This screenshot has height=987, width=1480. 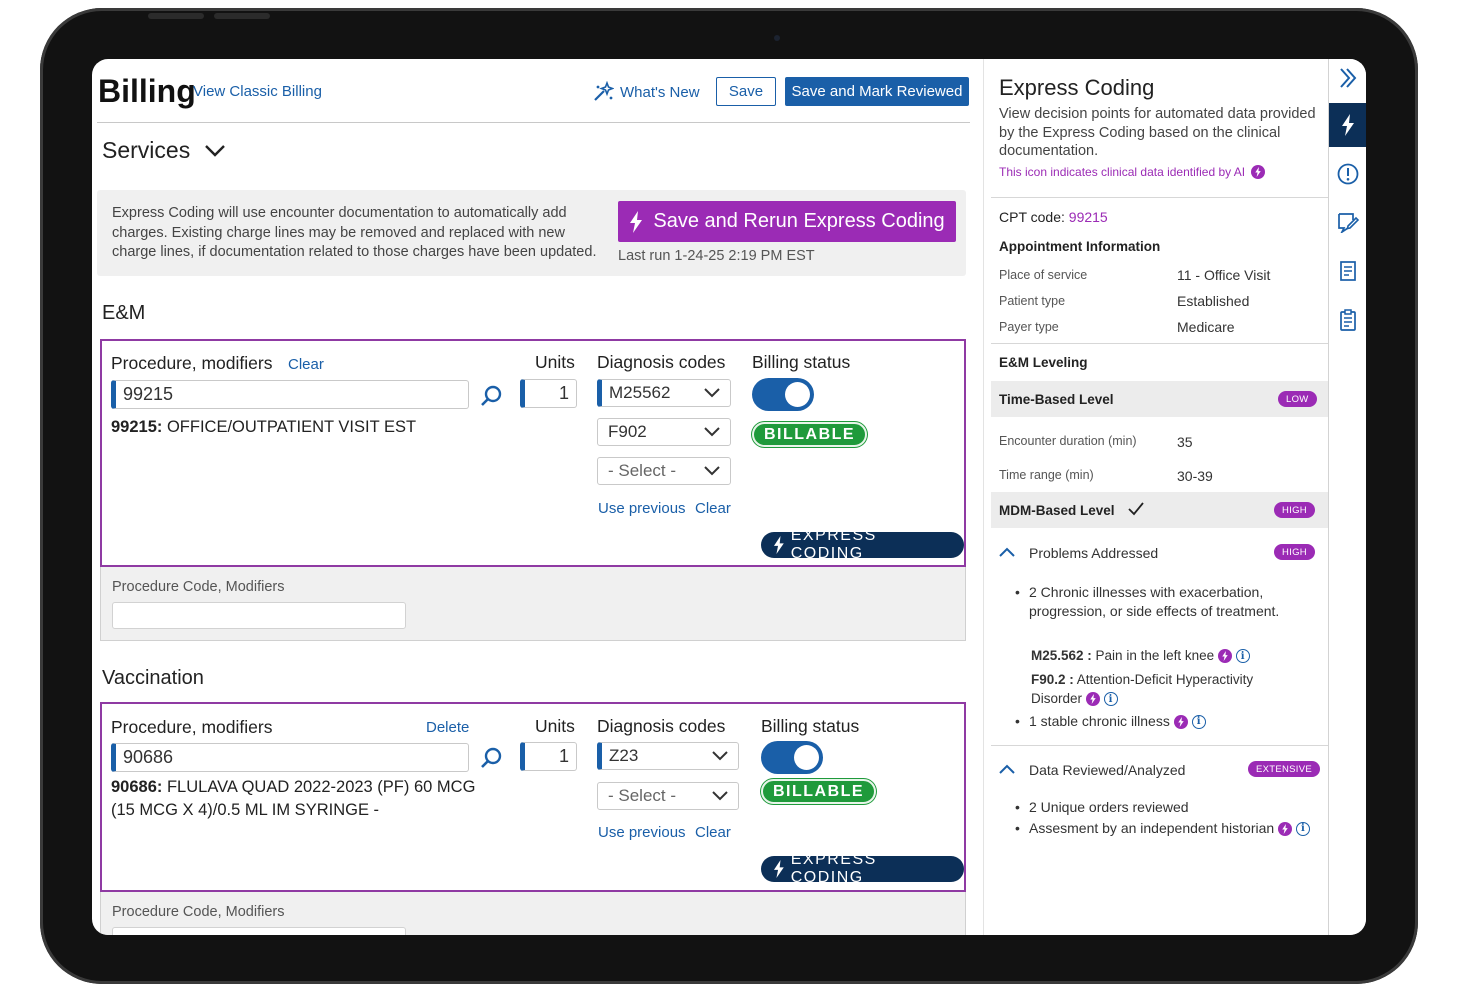 I want to click on save-and-rerun-express-coding-button: Save and Rerun Express Coding, so click(x=787, y=221).